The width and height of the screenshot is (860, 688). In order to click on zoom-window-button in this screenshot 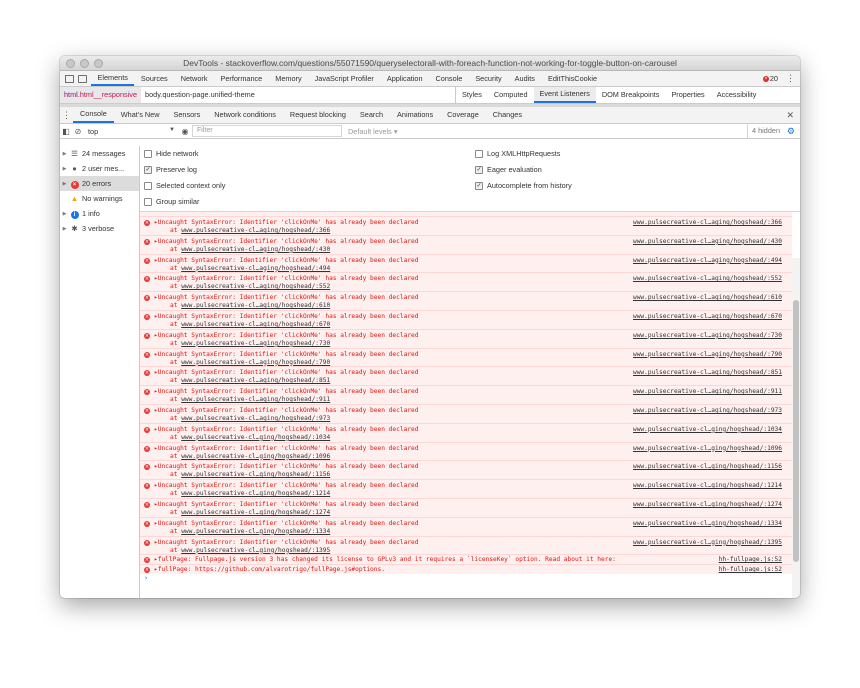, I will do `click(98, 63)`.